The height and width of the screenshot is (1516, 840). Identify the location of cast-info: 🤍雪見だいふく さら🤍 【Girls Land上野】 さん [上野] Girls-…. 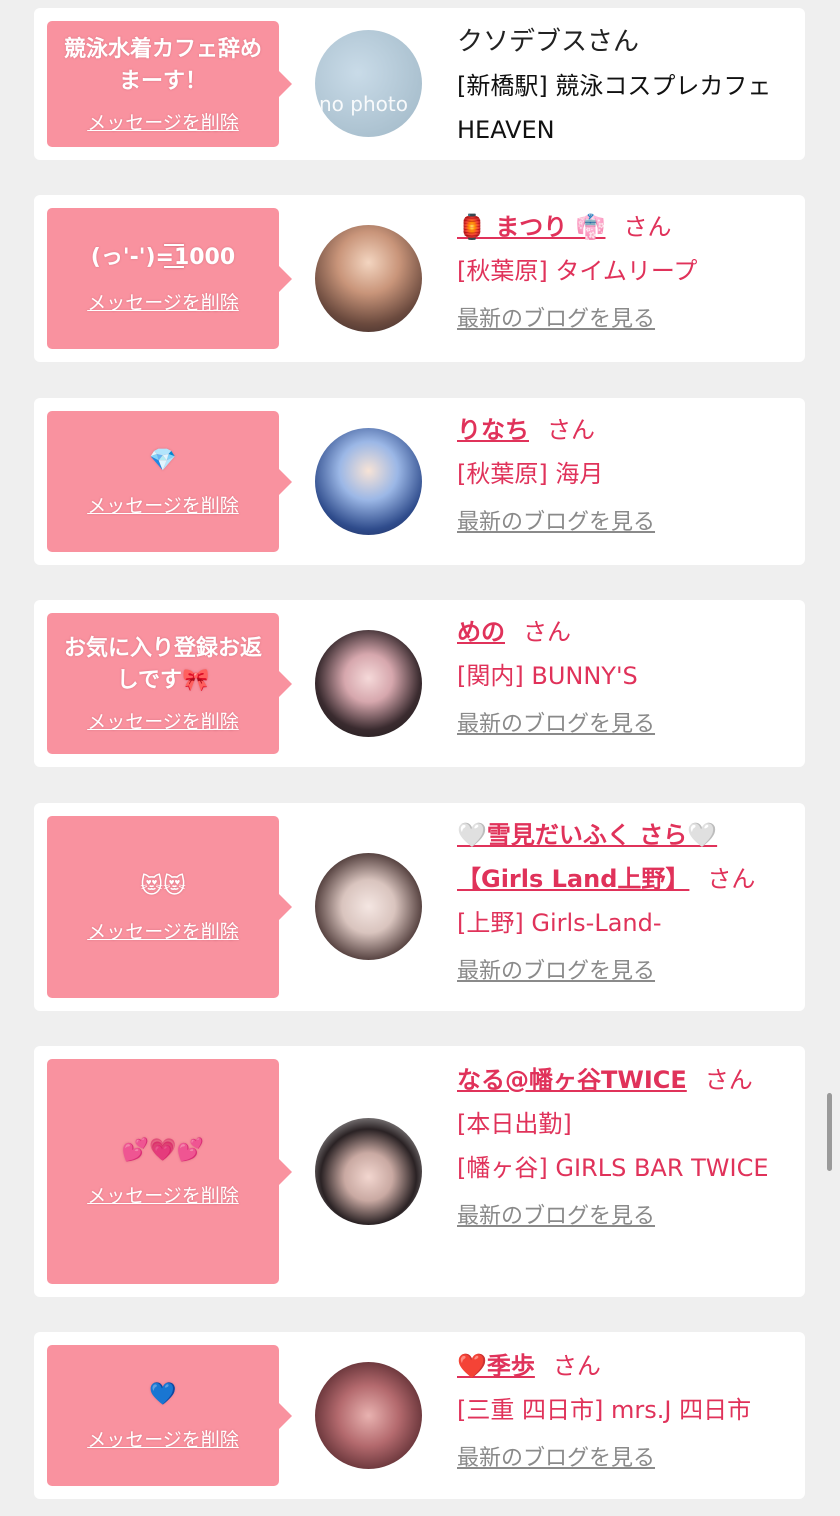
(627, 899).